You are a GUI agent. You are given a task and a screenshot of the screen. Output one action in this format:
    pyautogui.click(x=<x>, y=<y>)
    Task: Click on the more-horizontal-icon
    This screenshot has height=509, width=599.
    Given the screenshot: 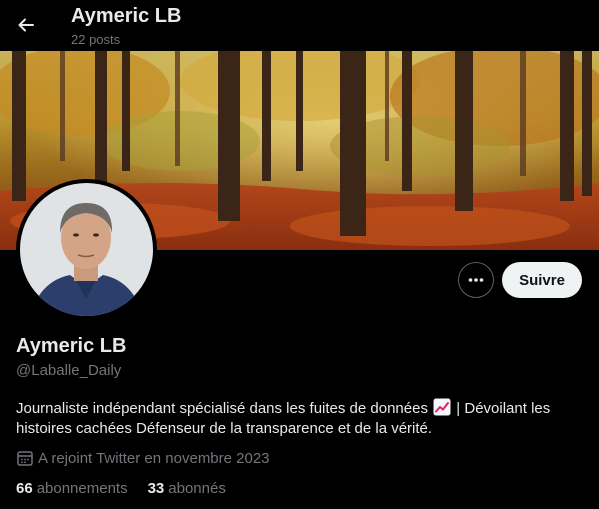 What is the action you would take?
    pyautogui.click(x=476, y=280)
    